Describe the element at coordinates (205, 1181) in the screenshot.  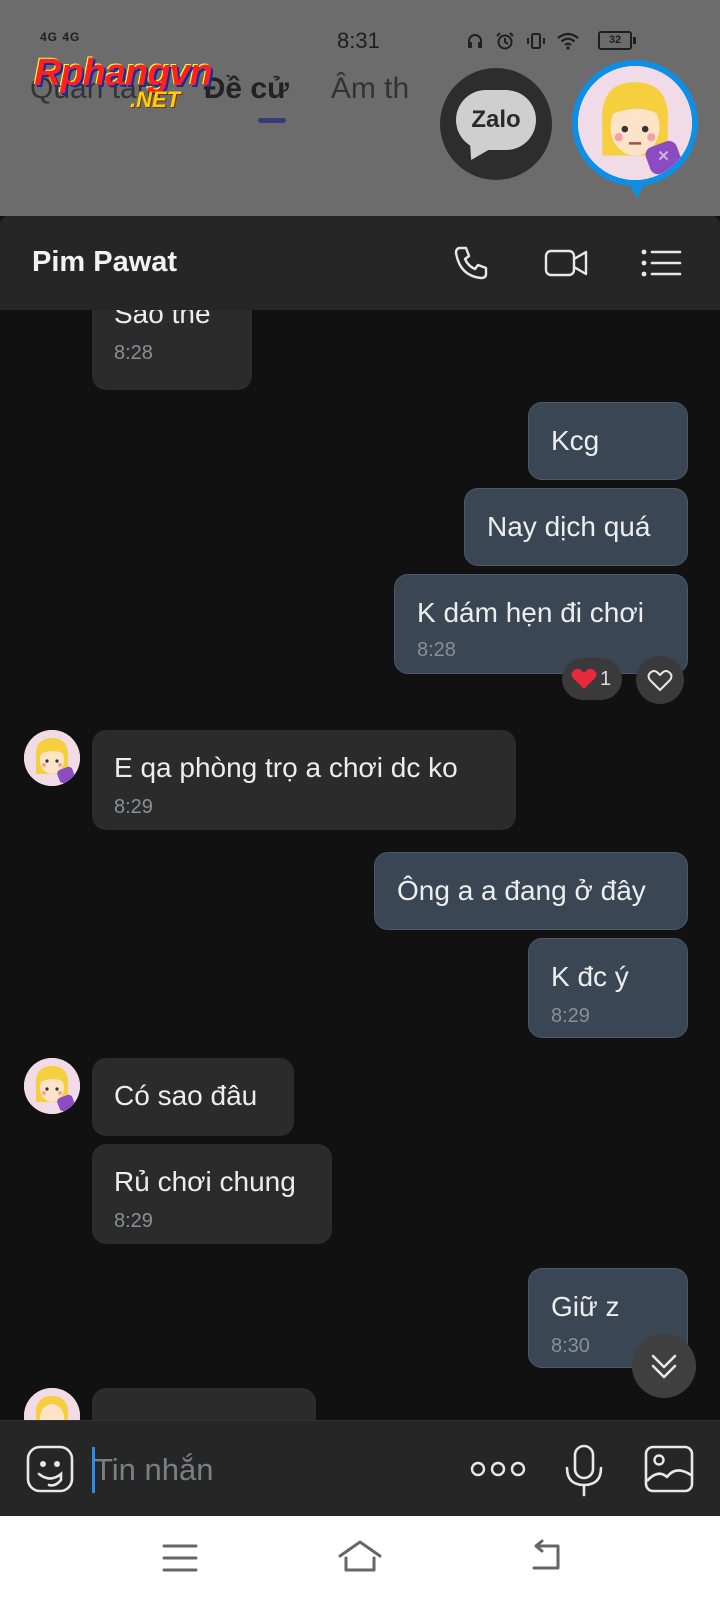
I see `message-text: Rủ chơi chung` at that location.